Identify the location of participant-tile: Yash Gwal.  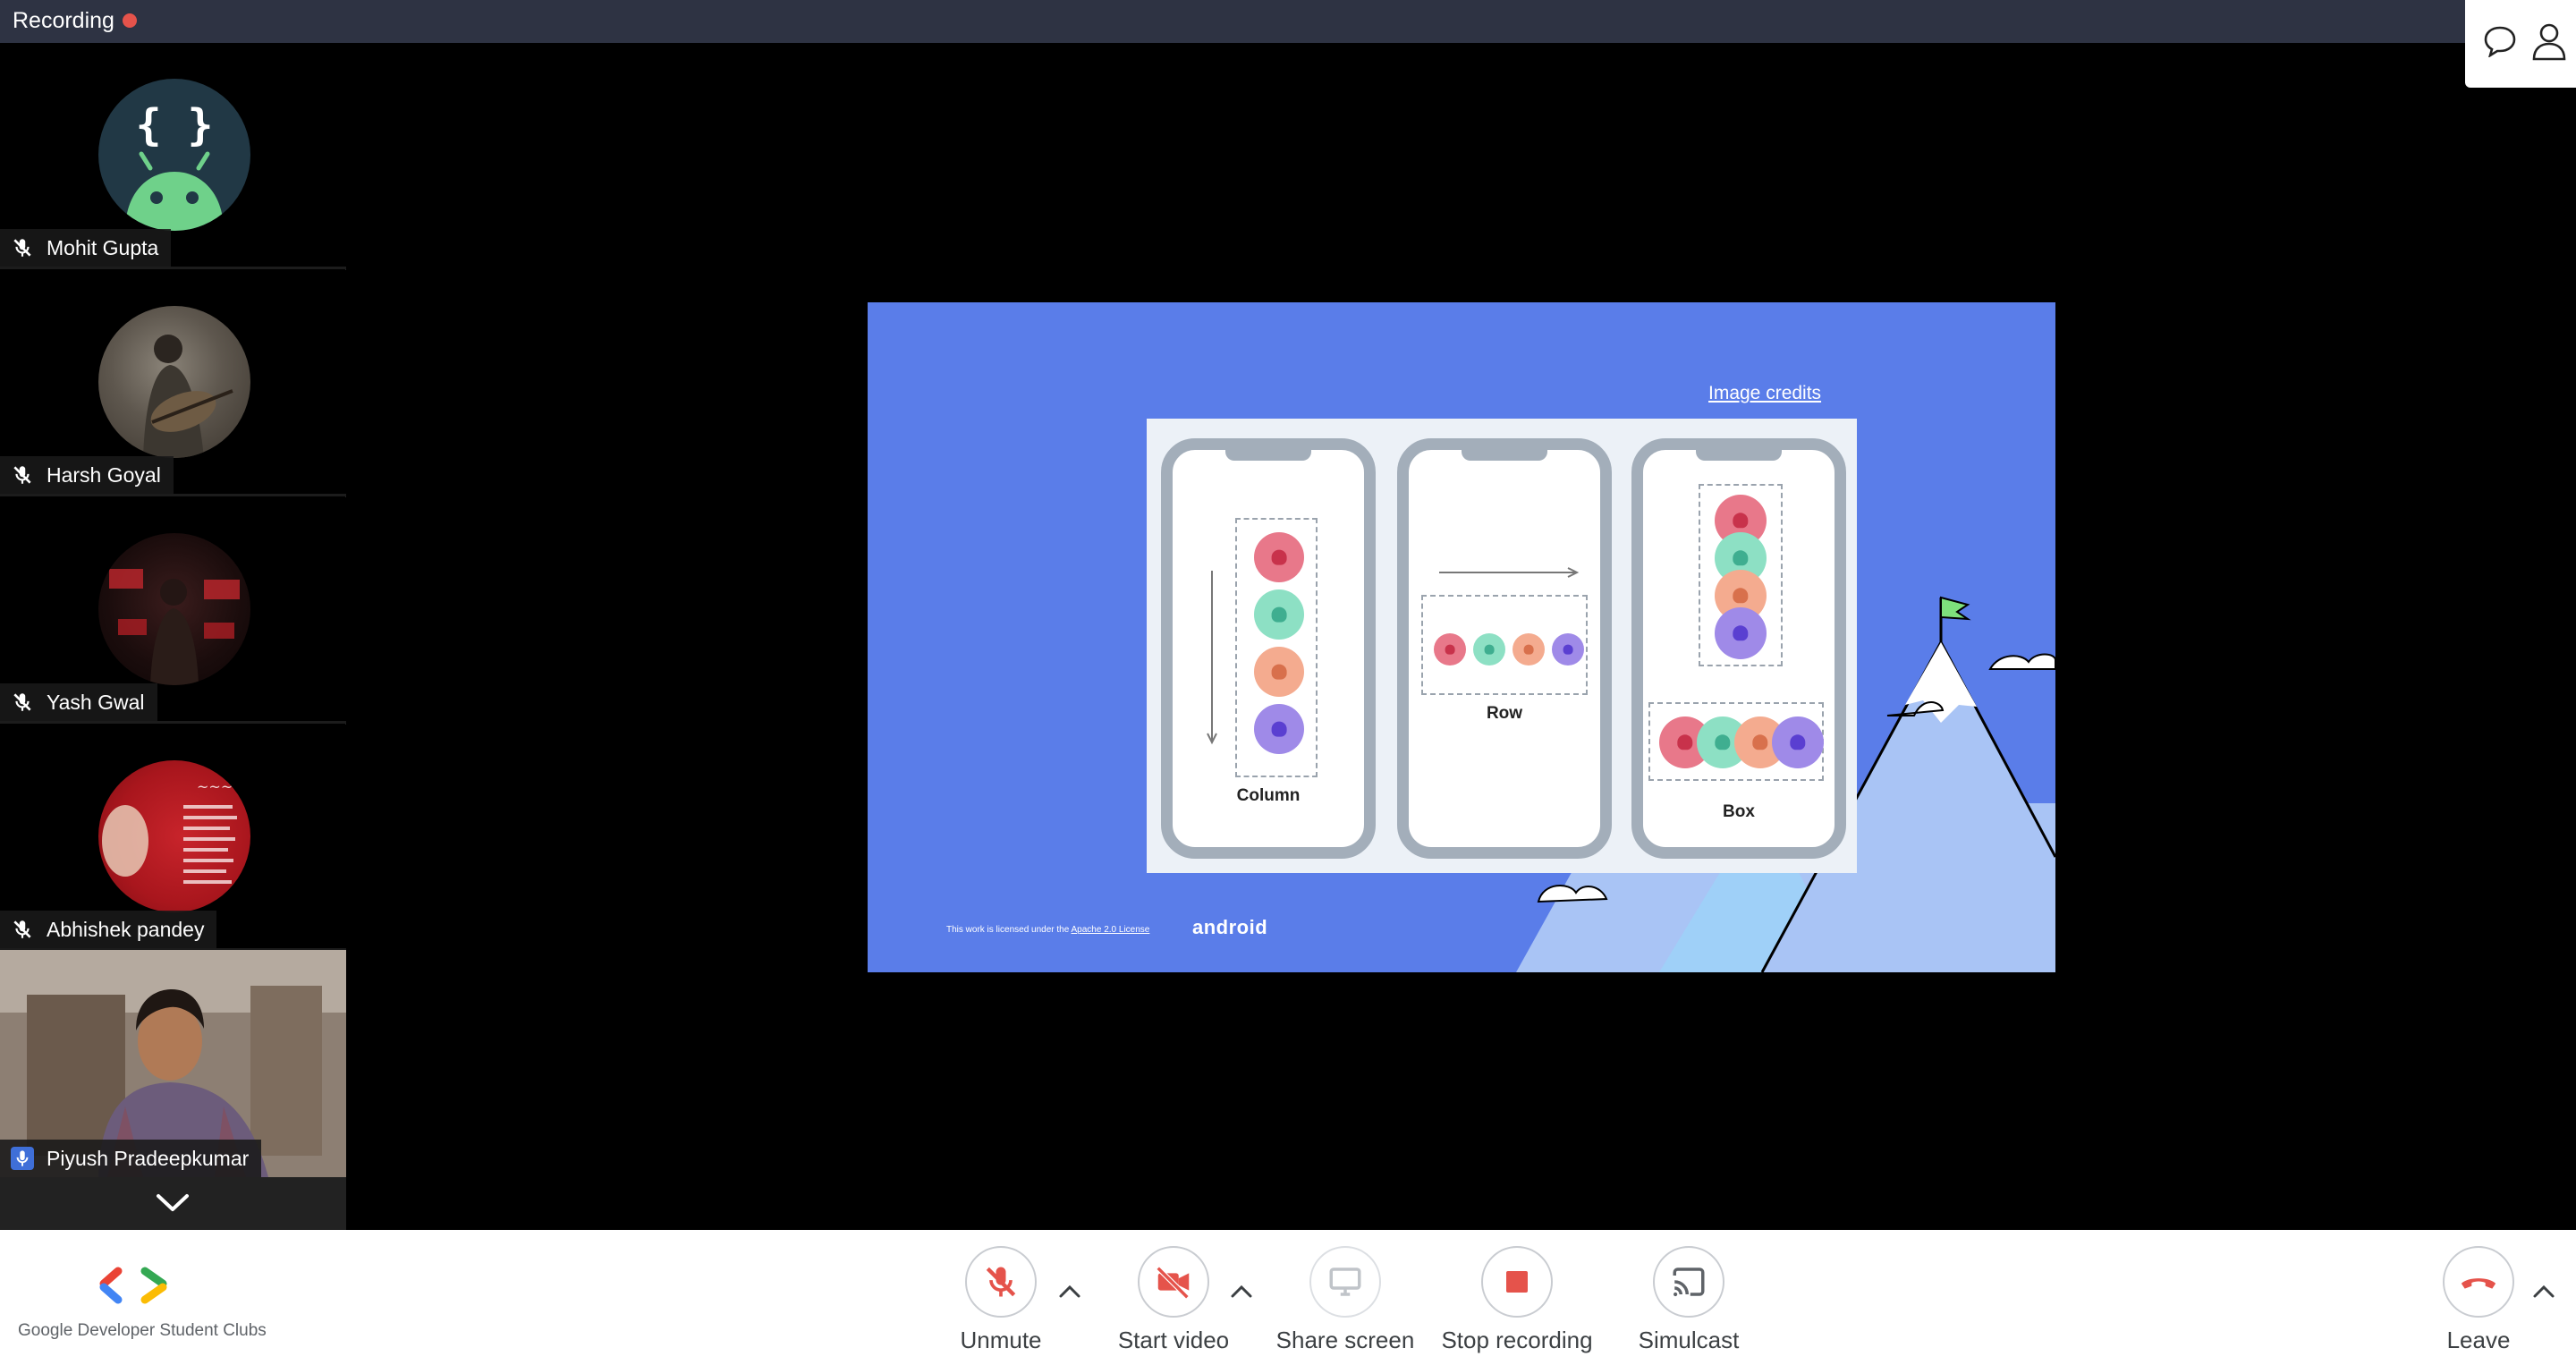
(173, 610).